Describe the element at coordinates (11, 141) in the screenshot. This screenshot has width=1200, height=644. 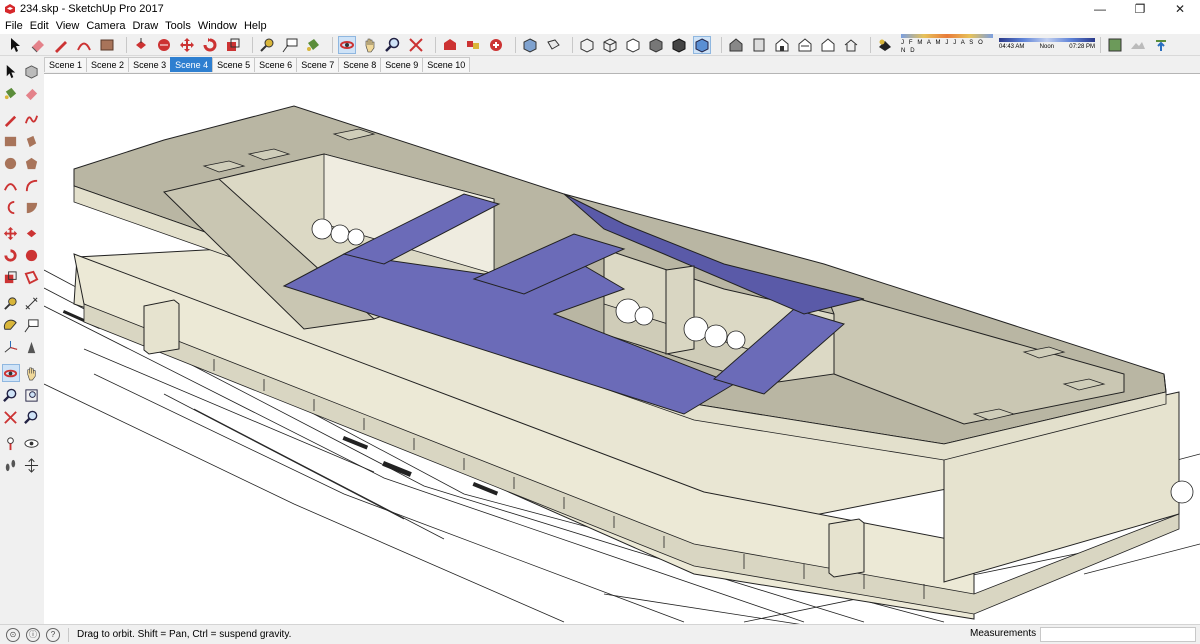
I see `rectangle-tool` at that location.